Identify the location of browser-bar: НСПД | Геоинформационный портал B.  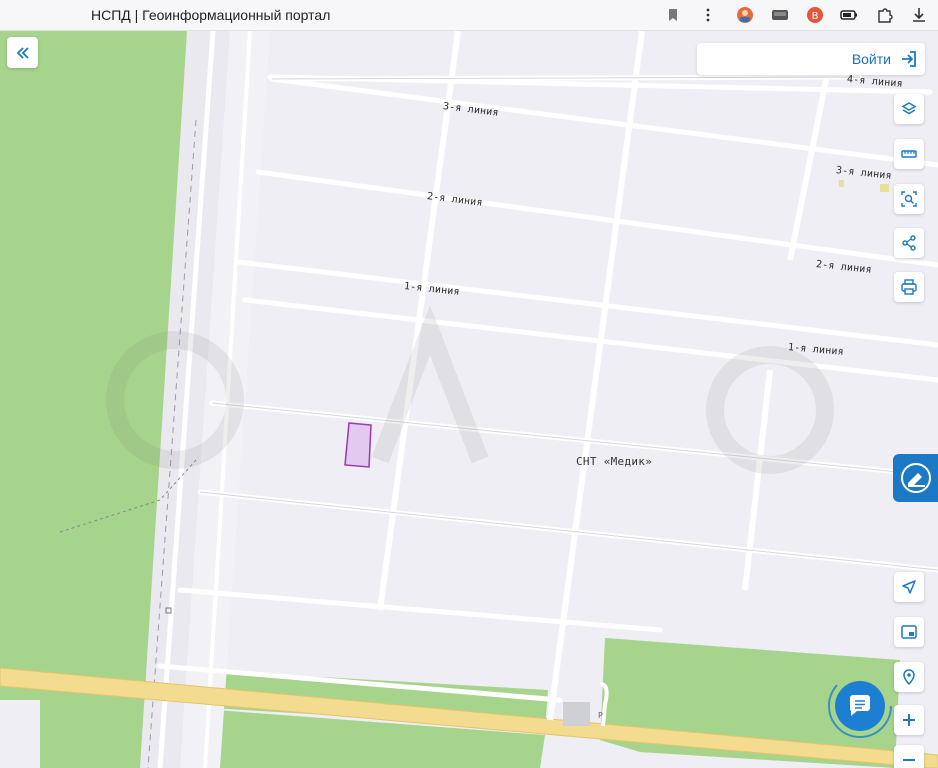
(469, 15).